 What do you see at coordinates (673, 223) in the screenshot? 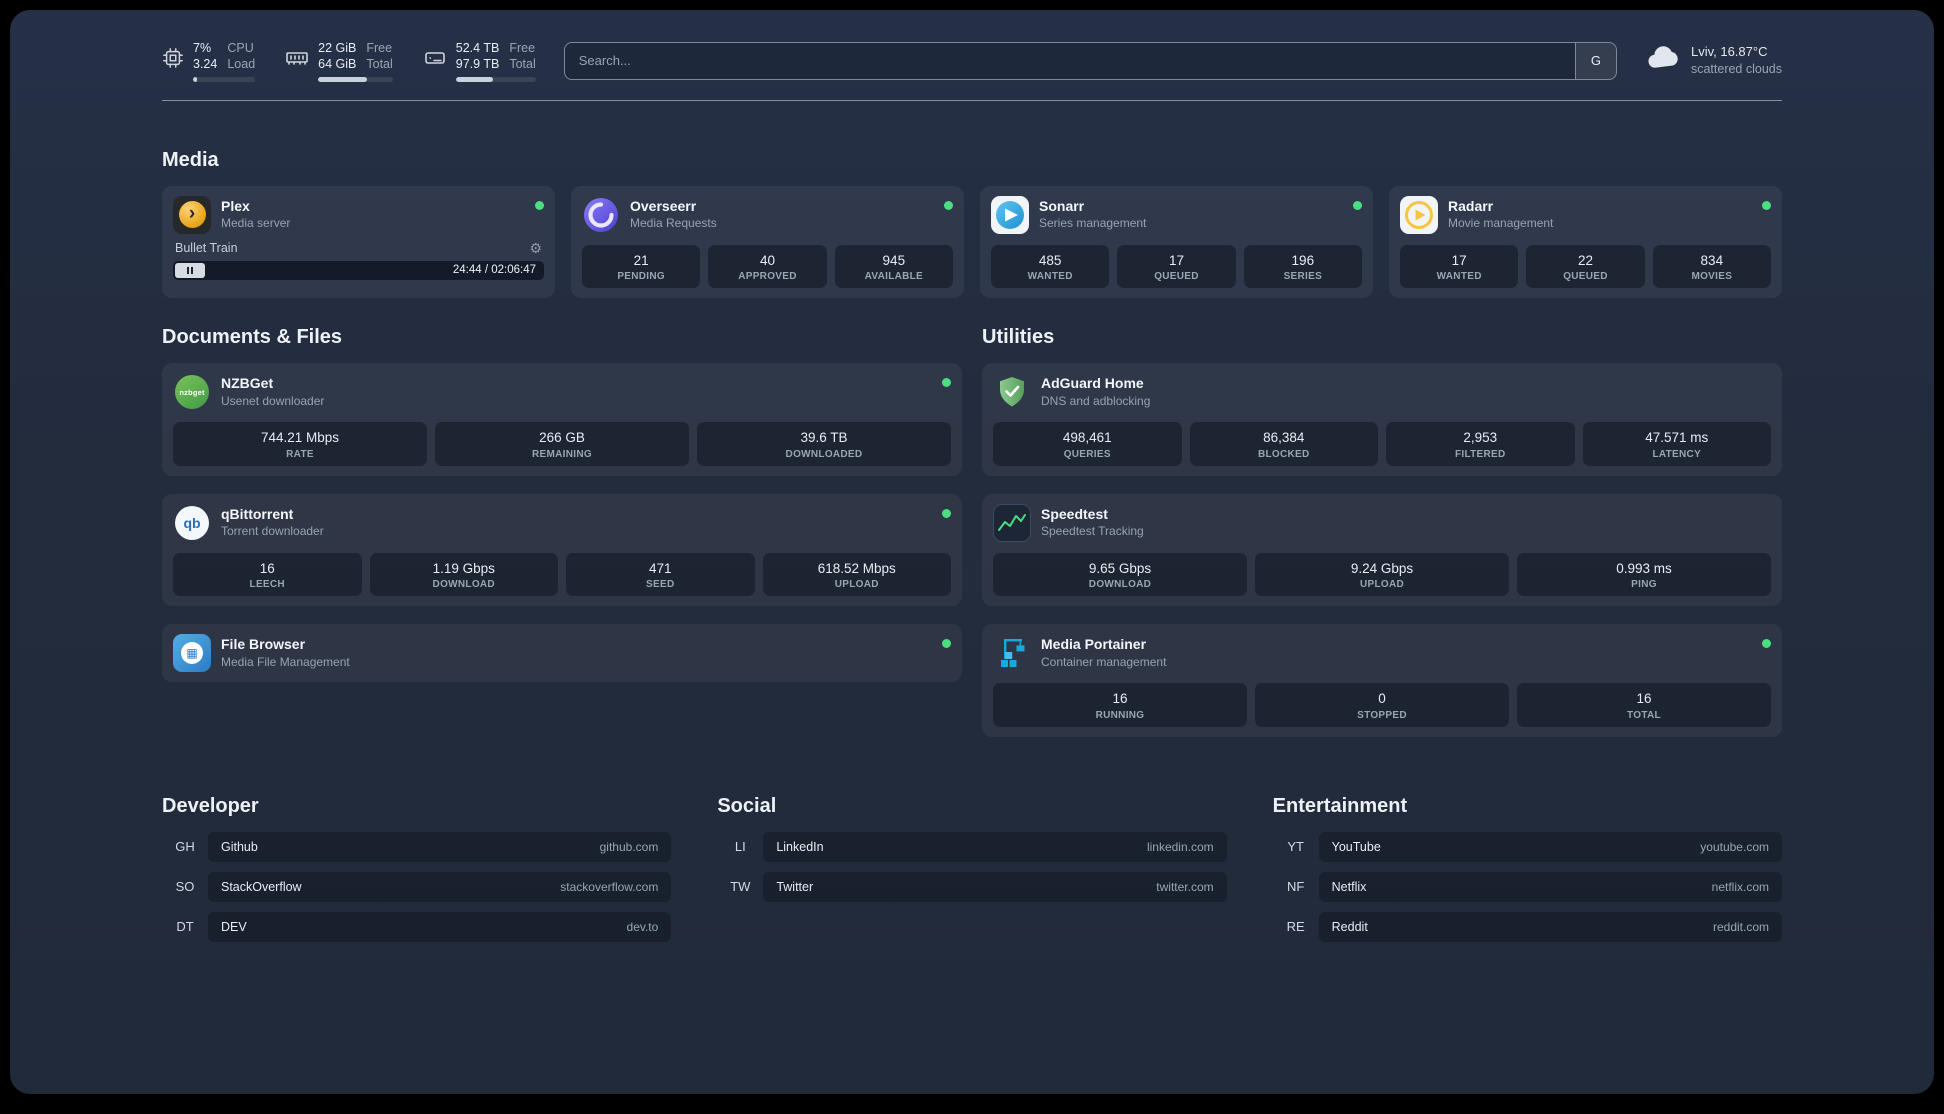
I see `service-subtitle: Media Requests` at bounding box center [673, 223].